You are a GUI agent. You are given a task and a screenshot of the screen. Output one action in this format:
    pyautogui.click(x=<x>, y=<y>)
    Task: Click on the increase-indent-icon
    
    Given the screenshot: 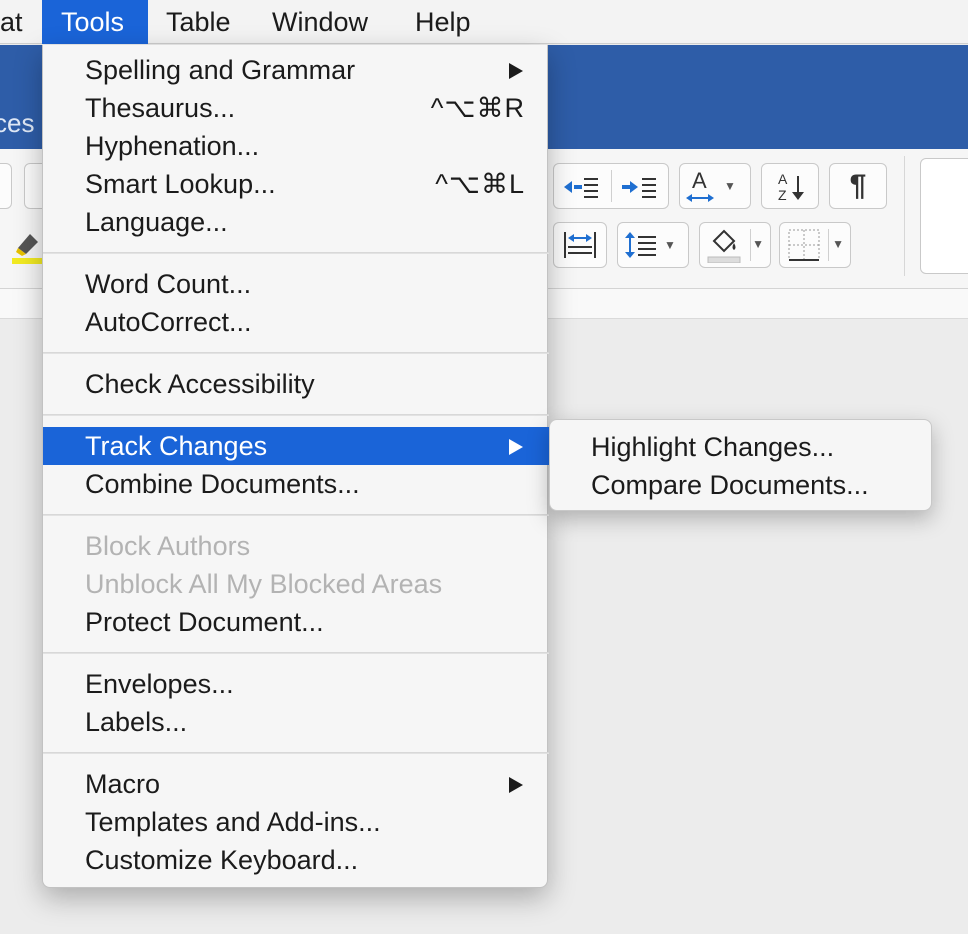 What is the action you would take?
    pyautogui.click(x=640, y=187)
    